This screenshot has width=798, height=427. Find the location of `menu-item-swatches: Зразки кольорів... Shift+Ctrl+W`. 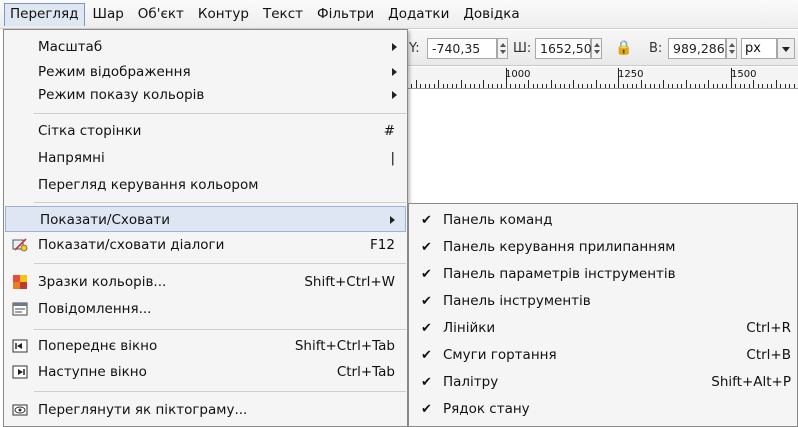

menu-item-swatches: Зразки кольорів... Shift+Ctrl+W is located at coordinates (205, 282).